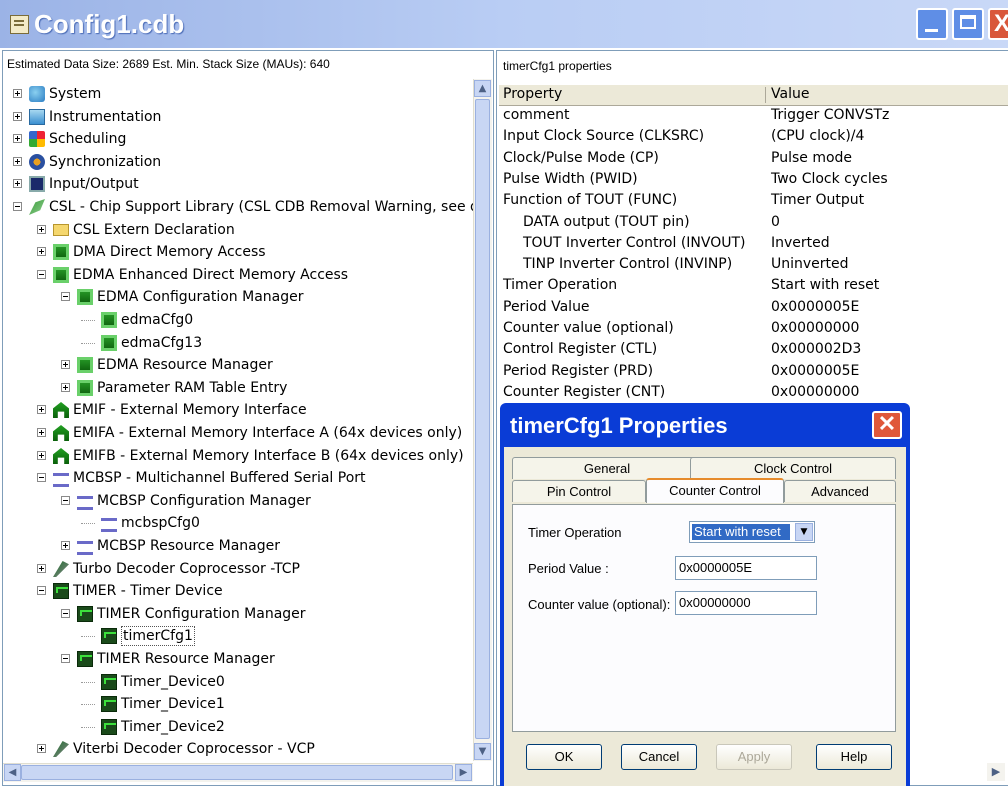 Image resolution: width=1008 pixels, height=786 pixels. Describe the element at coordinates (765, 95) in the screenshot. I see `column-divider` at that location.